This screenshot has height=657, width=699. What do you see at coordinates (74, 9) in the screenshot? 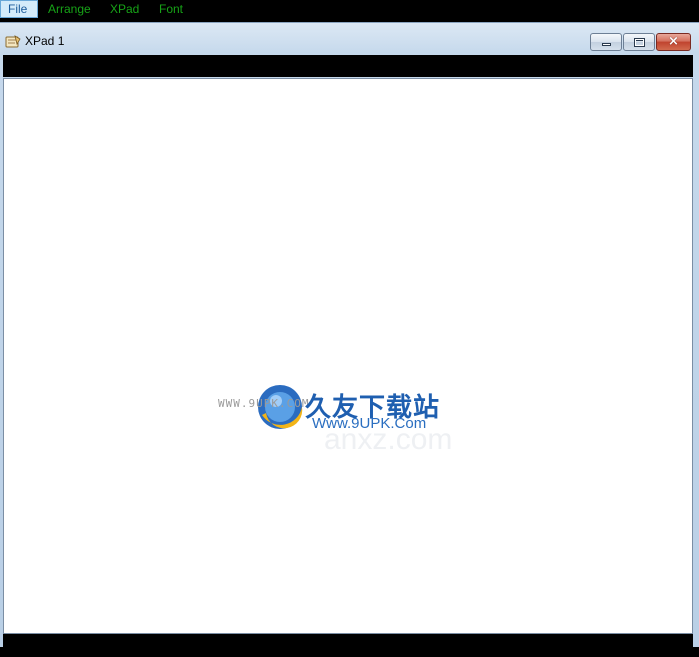
I see `menu-arrange: Arrange` at bounding box center [74, 9].